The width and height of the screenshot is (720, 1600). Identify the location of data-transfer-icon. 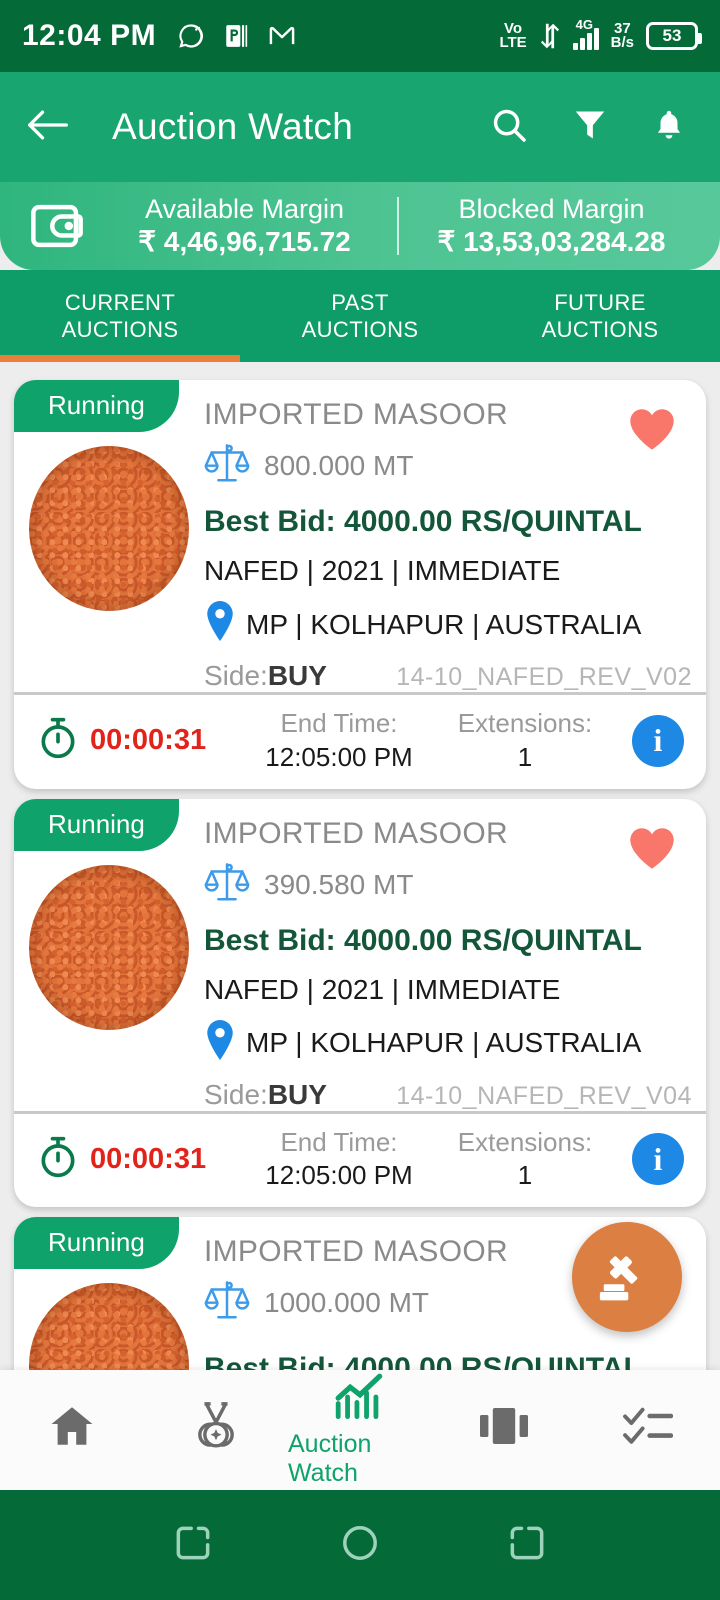
(549, 36).